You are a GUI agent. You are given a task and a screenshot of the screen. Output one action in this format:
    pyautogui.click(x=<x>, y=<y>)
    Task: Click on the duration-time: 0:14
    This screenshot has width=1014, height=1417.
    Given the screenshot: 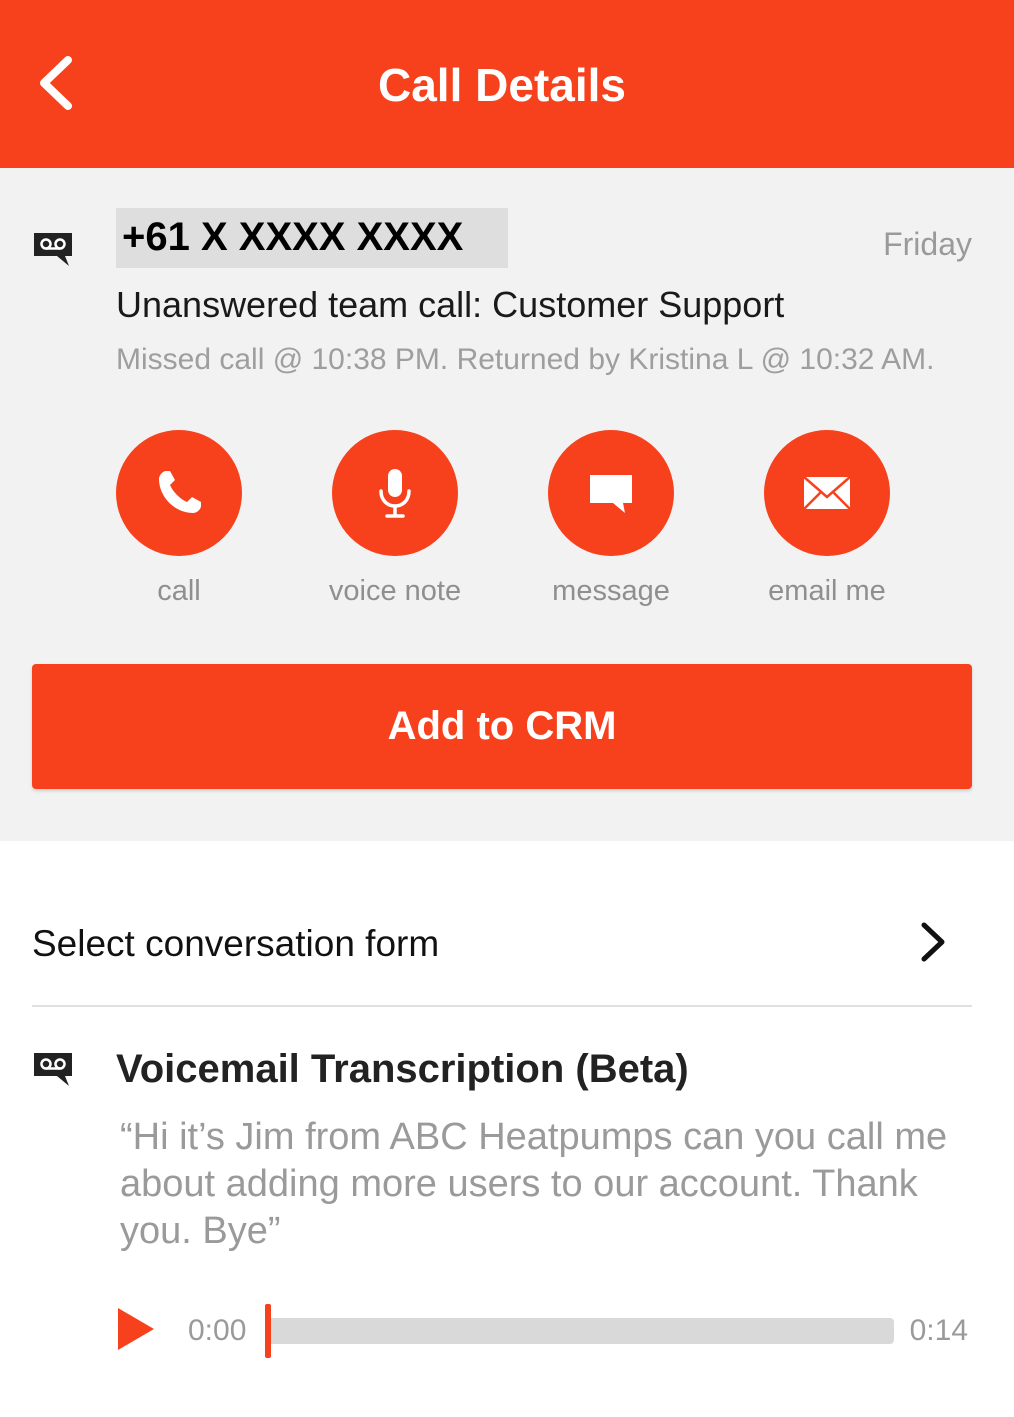 What is the action you would take?
    pyautogui.click(x=938, y=1330)
    